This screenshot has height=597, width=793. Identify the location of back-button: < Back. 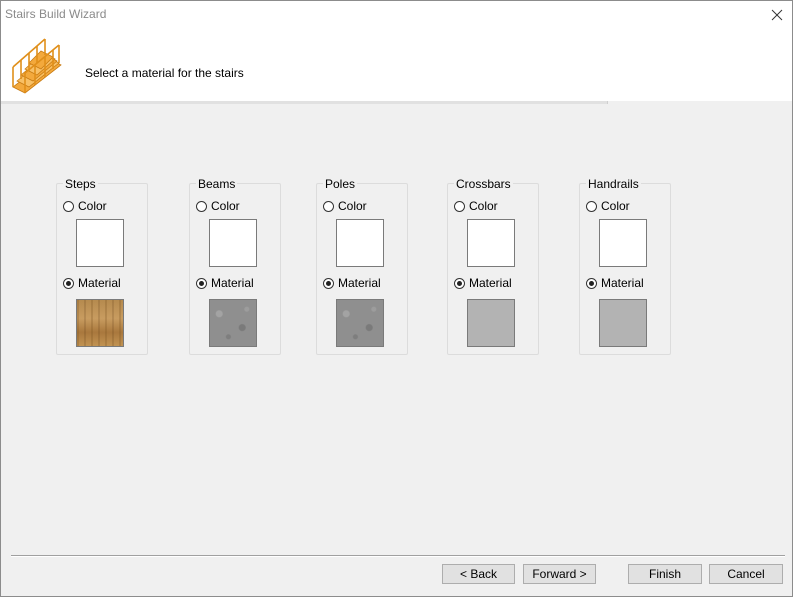
(478, 574).